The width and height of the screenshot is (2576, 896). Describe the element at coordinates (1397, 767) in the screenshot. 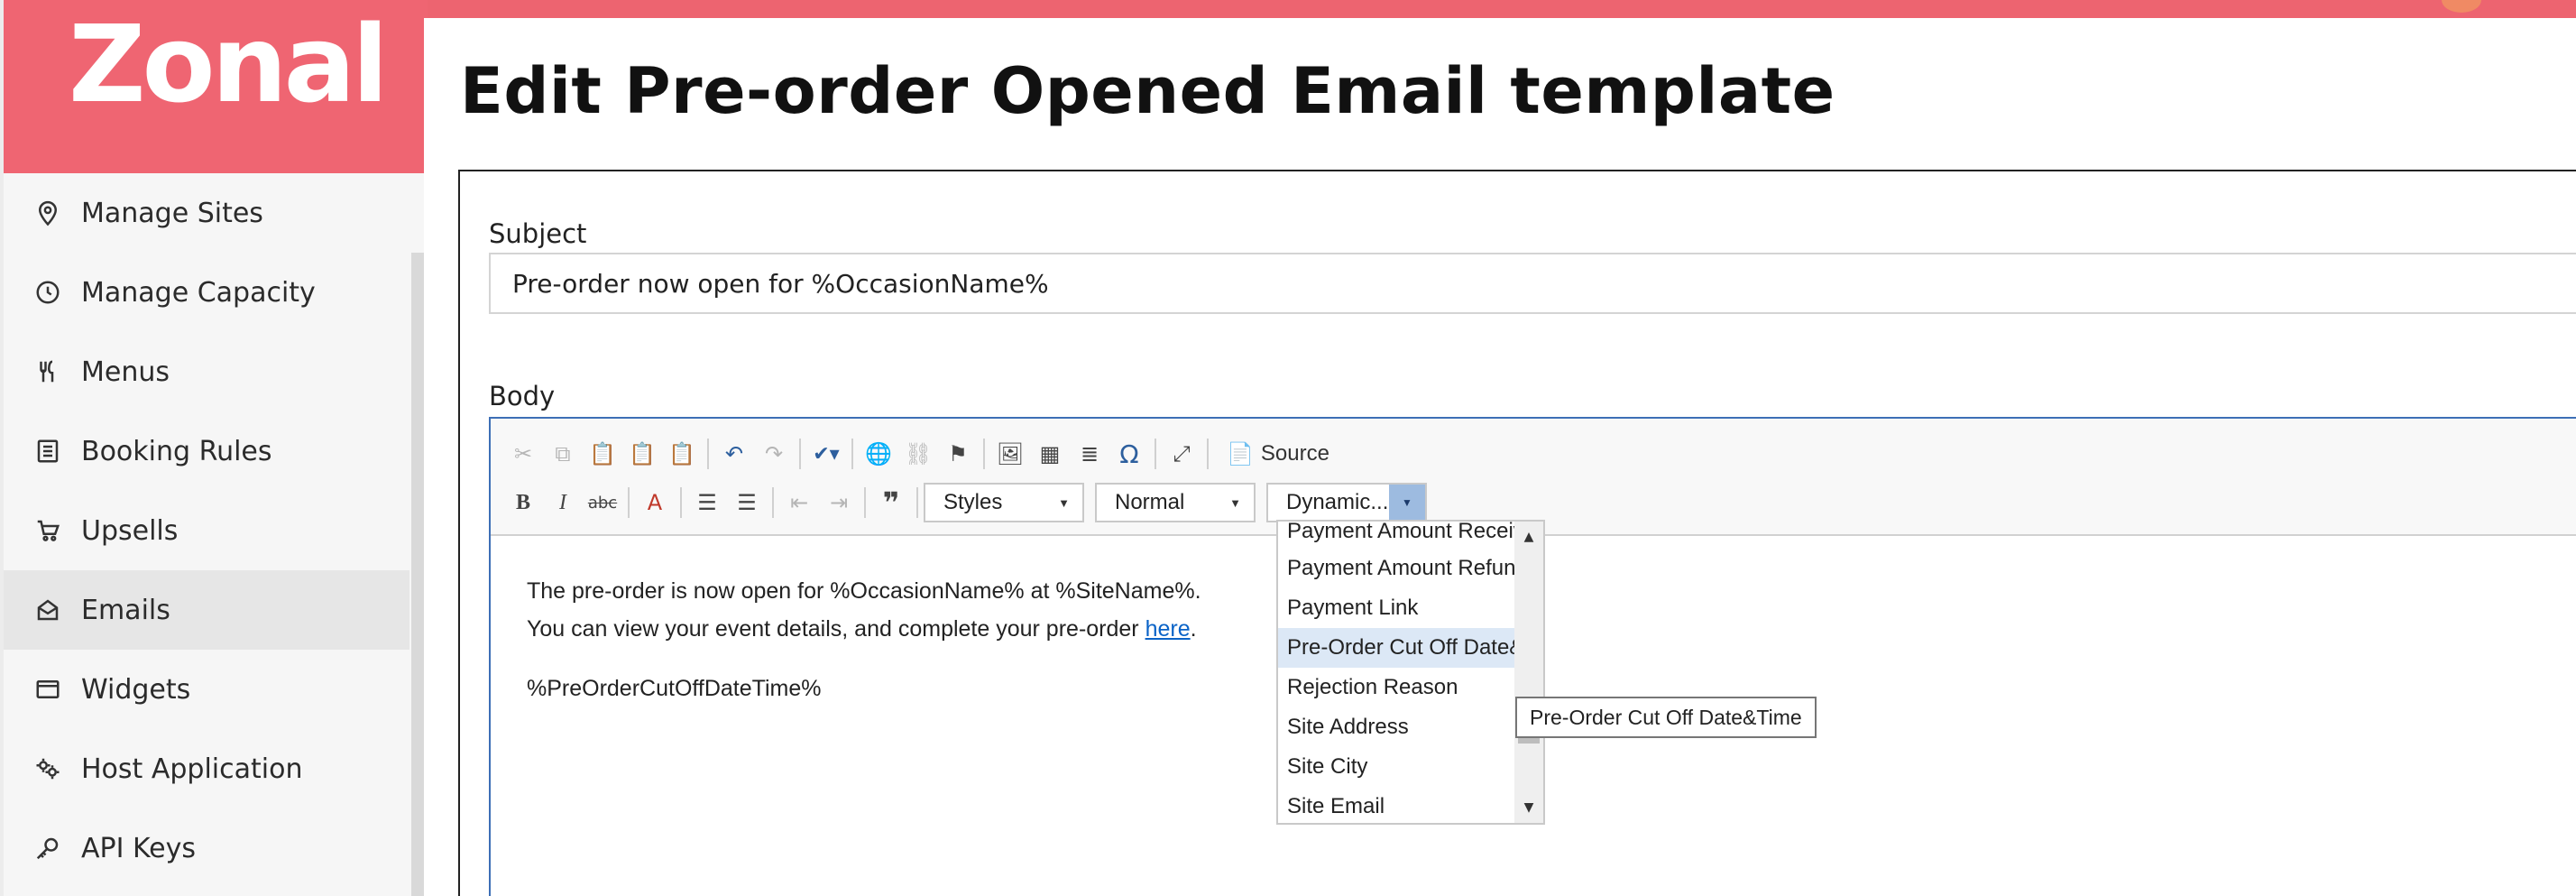

I see `list-item: Site City` at that location.